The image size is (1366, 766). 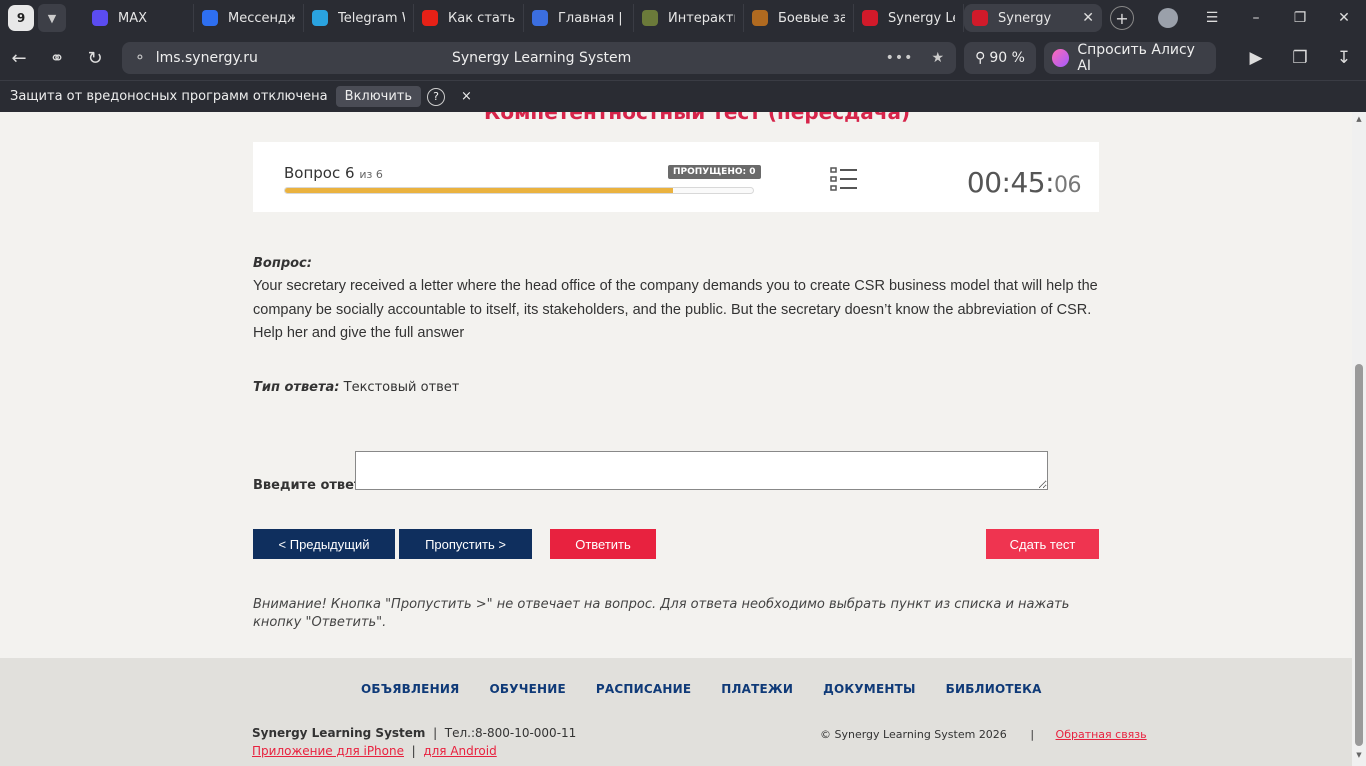 What do you see at coordinates (466, 96) in the screenshot?
I see `close-notice-icon: ×` at bounding box center [466, 96].